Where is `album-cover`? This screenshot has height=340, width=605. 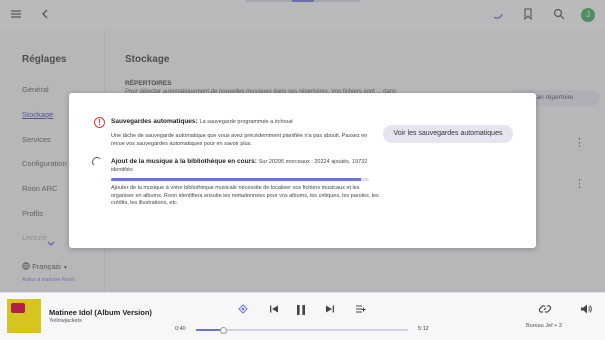 album-cover is located at coordinates (24, 316).